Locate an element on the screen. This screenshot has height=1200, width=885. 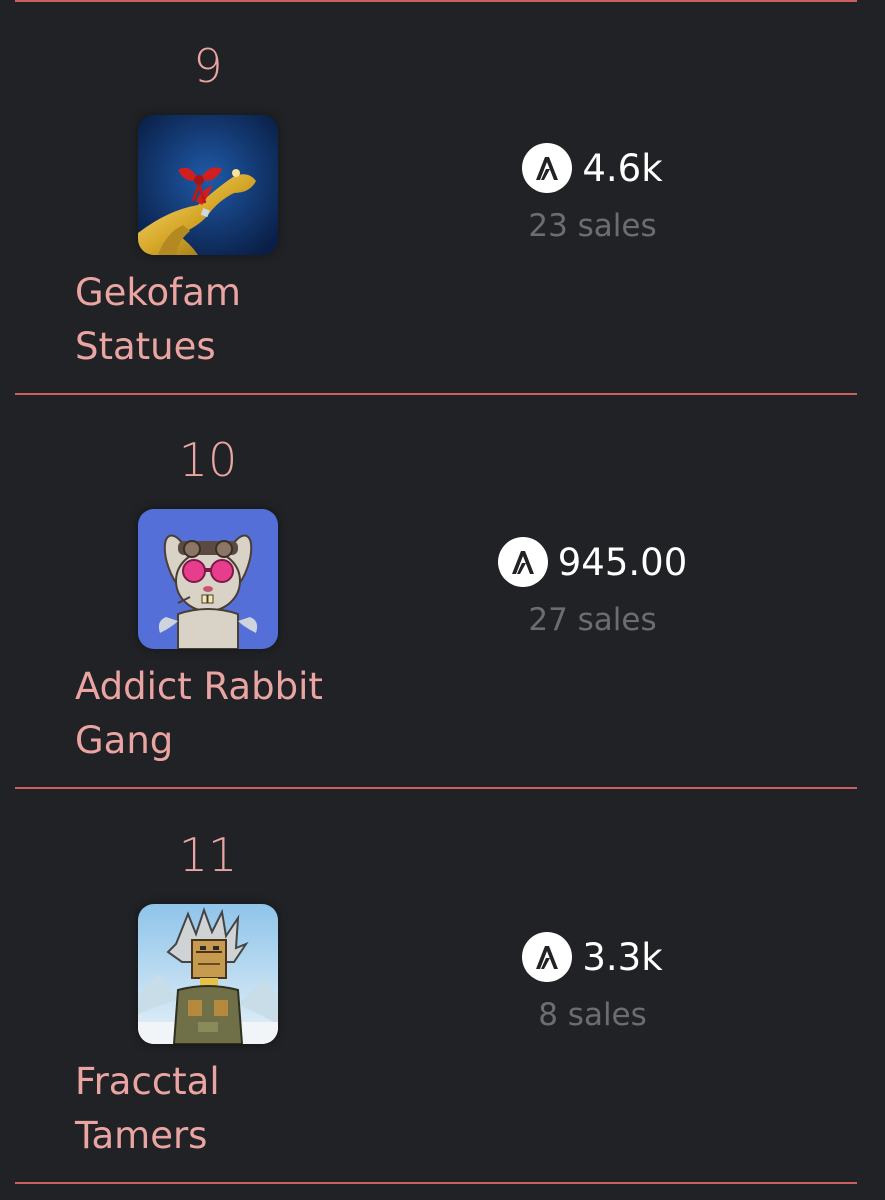
collection-name-line: Gekofam is located at coordinates (158, 292).